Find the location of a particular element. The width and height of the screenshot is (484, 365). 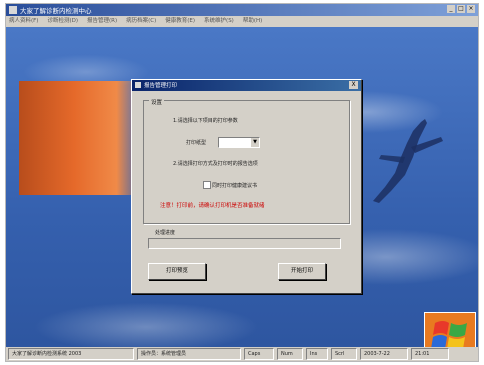

status-scrl: Scrl is located at coordinates (344, 354).